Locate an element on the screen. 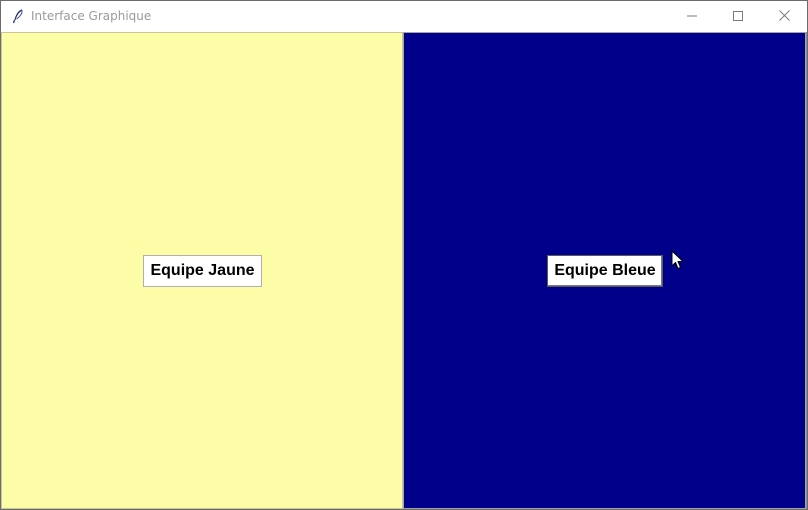 The width and height of the screenshot is (808, 510). maximize-icon is located at coordinates (738, 17).